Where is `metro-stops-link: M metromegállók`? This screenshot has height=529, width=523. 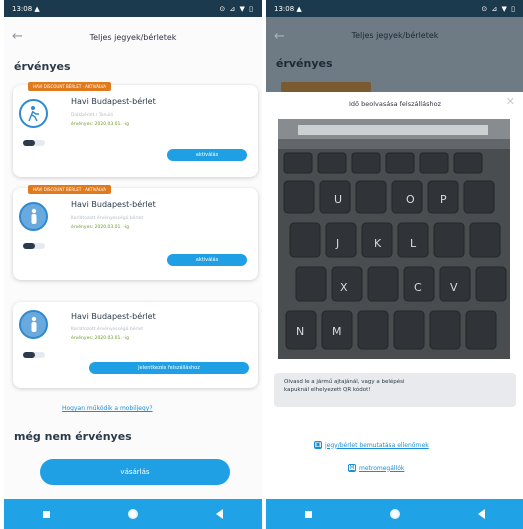
metro-stops-link: M metromegállók is located at coordinates (376, 468).